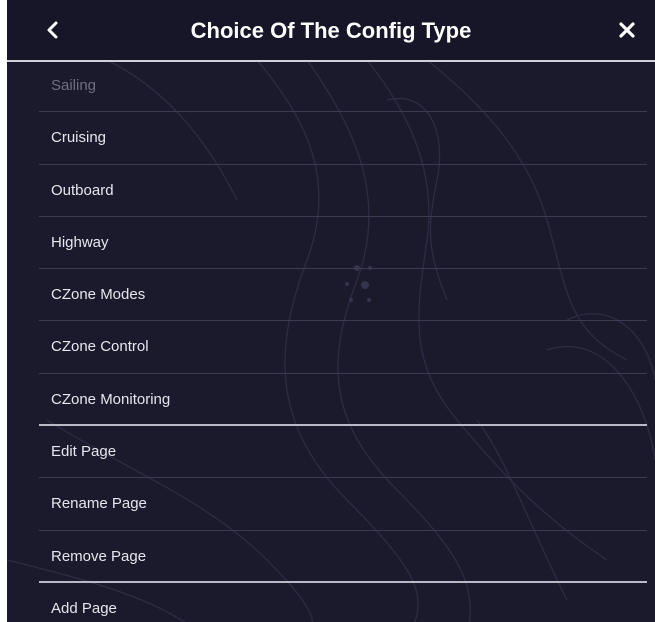  I want to click on dialog-title: Choice Of The Config Type, so click(331, 30).